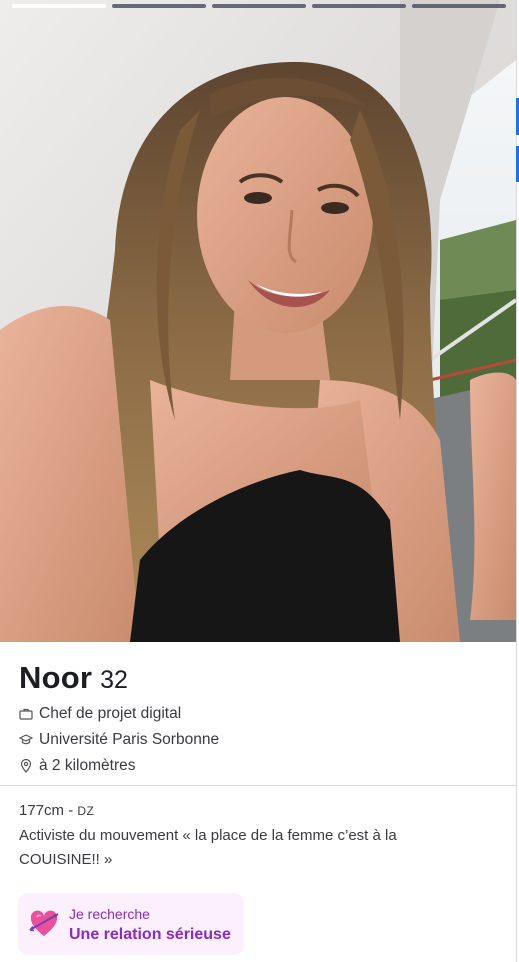  I want to click on distance-line: à 2 kilomètres, so click(77, 766).